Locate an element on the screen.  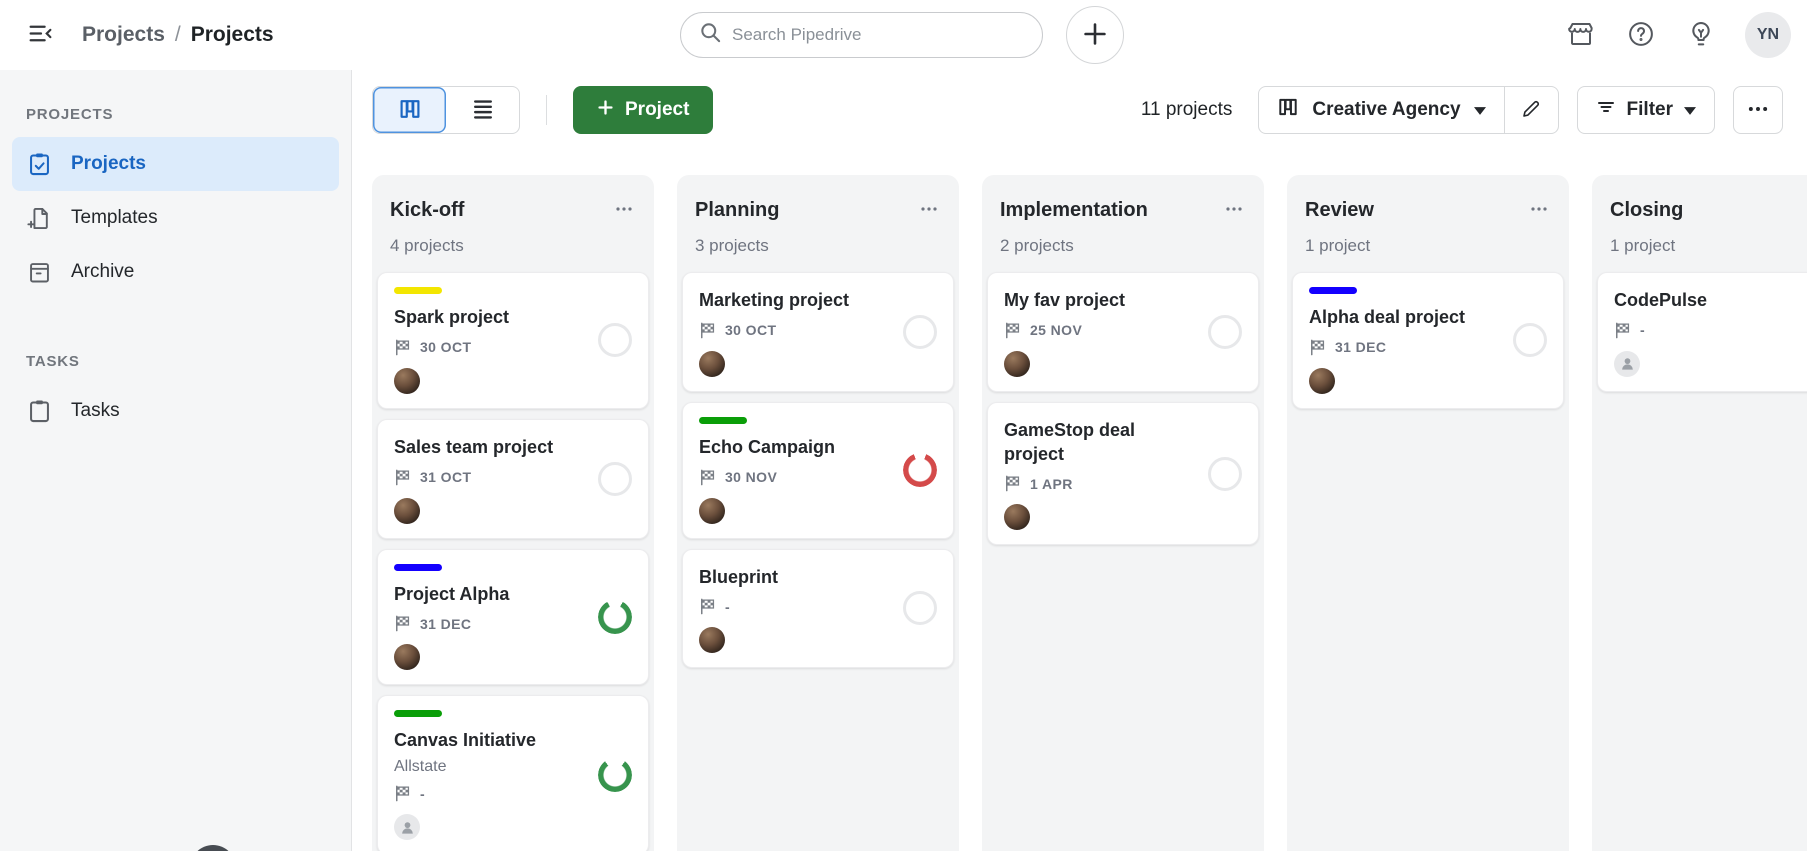
project-title: Canvas Initiative is located at coordinates (465, 740).